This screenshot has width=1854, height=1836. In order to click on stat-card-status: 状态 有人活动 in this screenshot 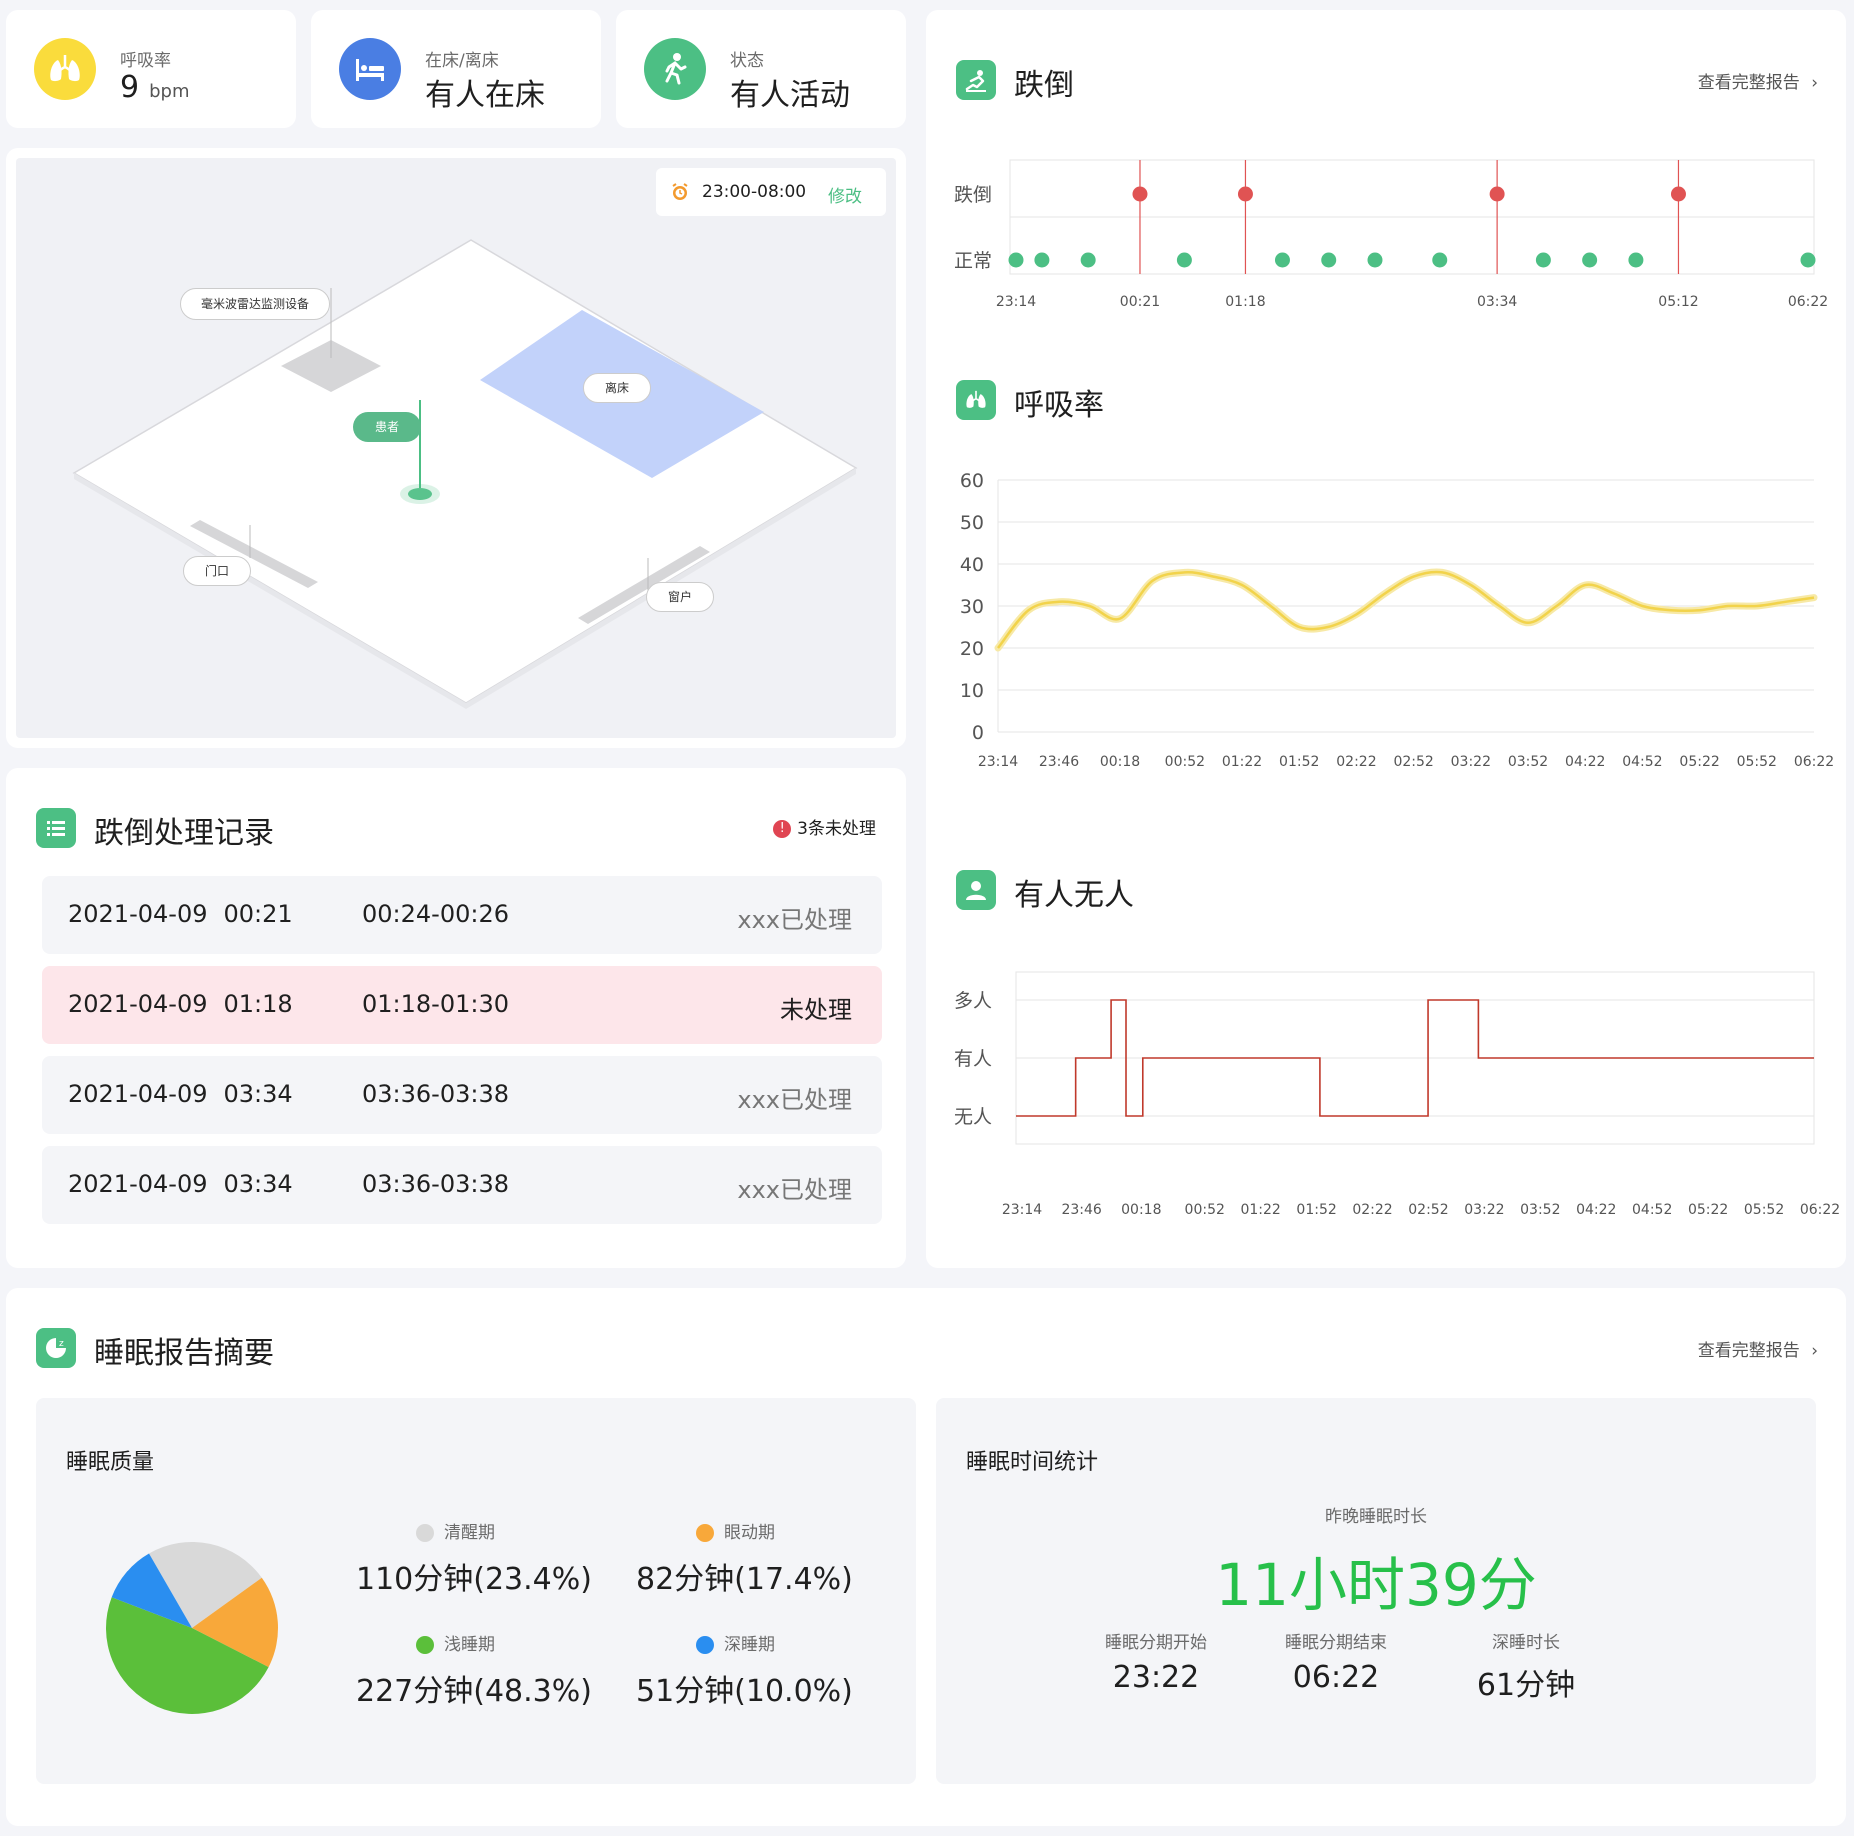, I will do `click(761, 69)`.